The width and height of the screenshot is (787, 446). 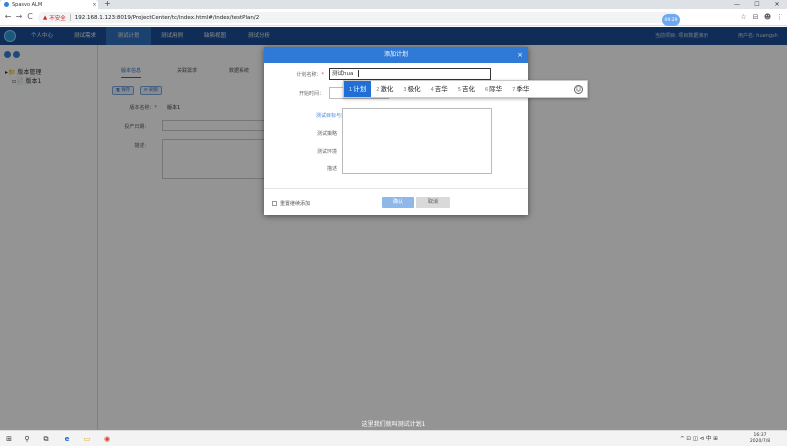 What do you see at coordinates (486, 90) in the screenshot?
I see `ime-candidate-number: 6` at bounding box center [486, 90].